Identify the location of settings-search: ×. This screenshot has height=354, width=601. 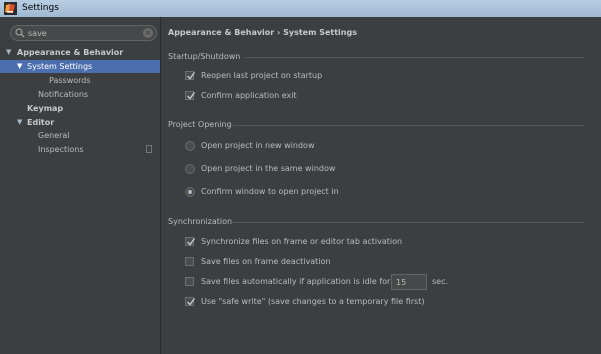
(83, 33).